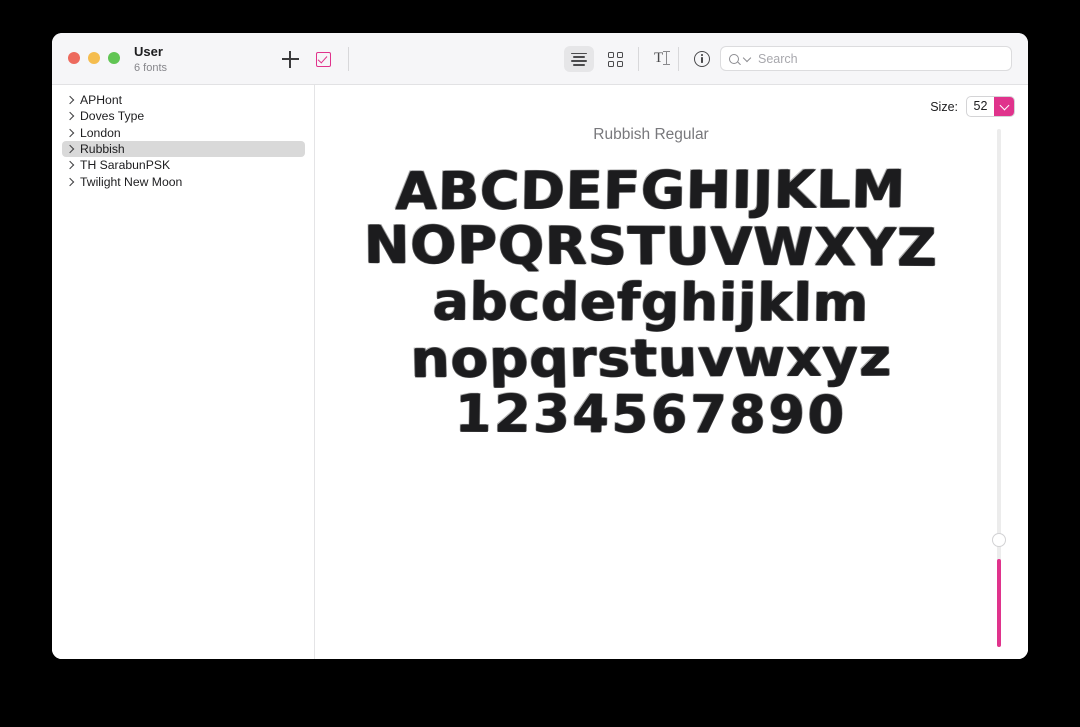  I want to click on sidebar-item-label: London, so click(100, 132).